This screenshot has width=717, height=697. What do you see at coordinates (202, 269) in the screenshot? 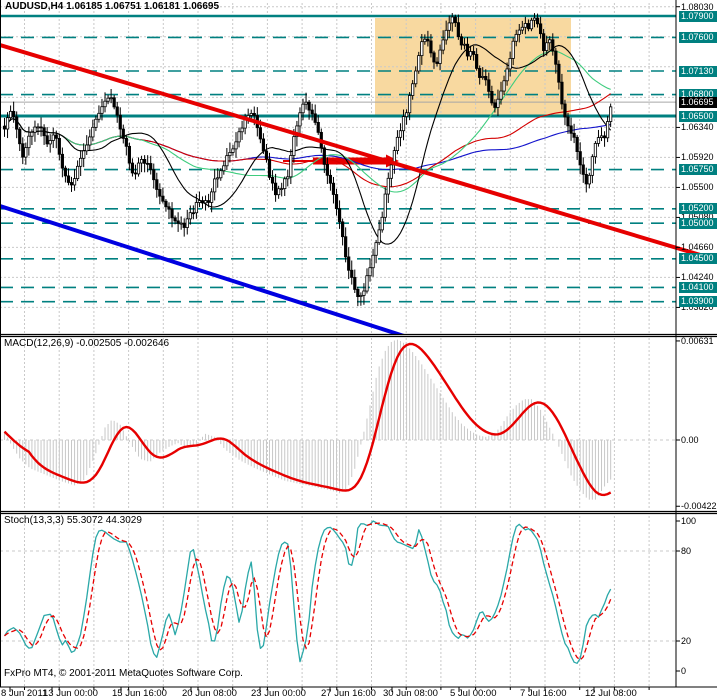
I see `support-trendline` at bounding box center [202, 269].